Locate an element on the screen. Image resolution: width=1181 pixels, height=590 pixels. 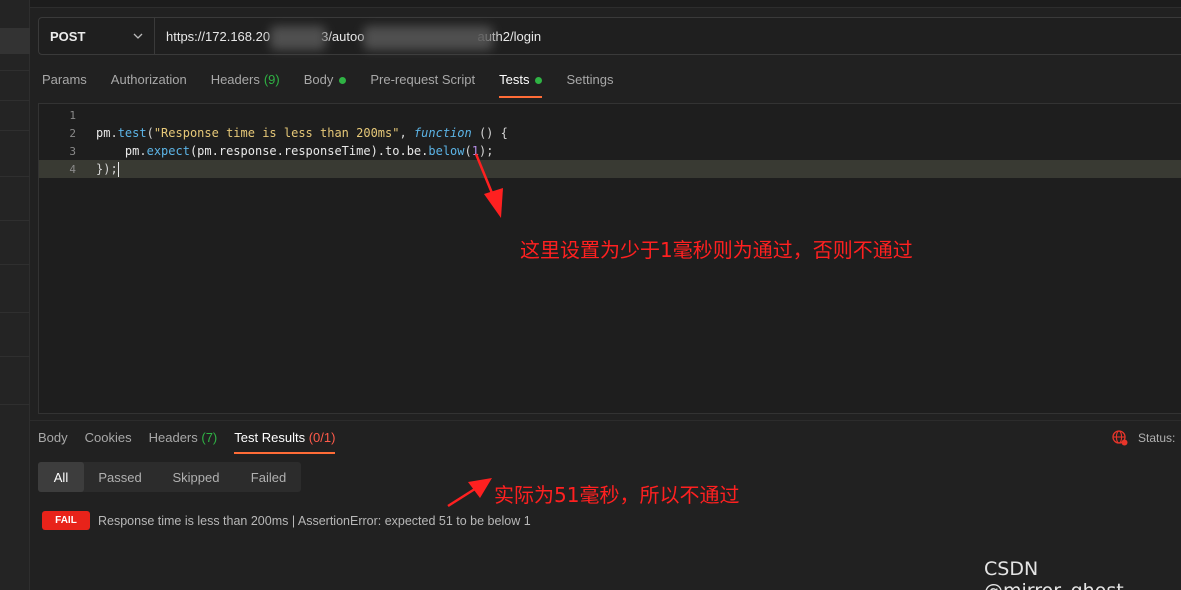
filter-label: Passed is located at coordinates (120, 477).